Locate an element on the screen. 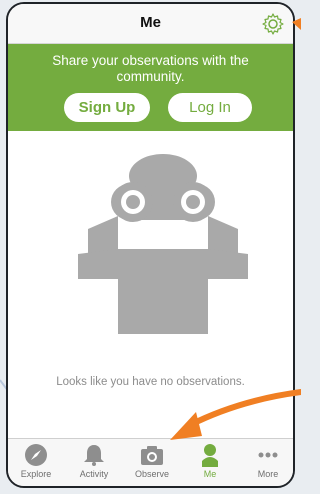  tab-label: Observe is located at coordinates (151, 474).